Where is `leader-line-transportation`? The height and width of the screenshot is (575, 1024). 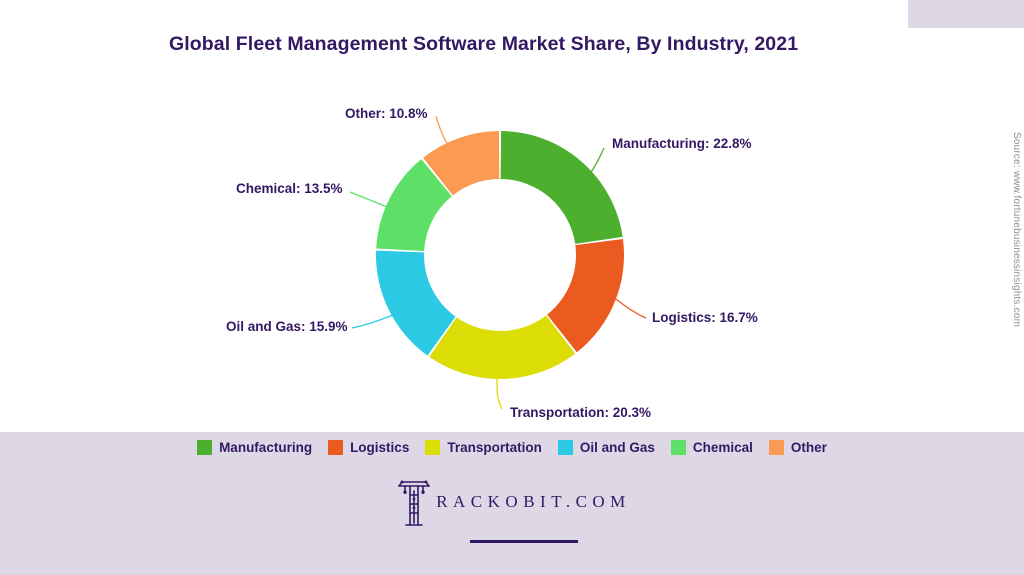
leader-line-transportation is located at coordinates (499, 394).